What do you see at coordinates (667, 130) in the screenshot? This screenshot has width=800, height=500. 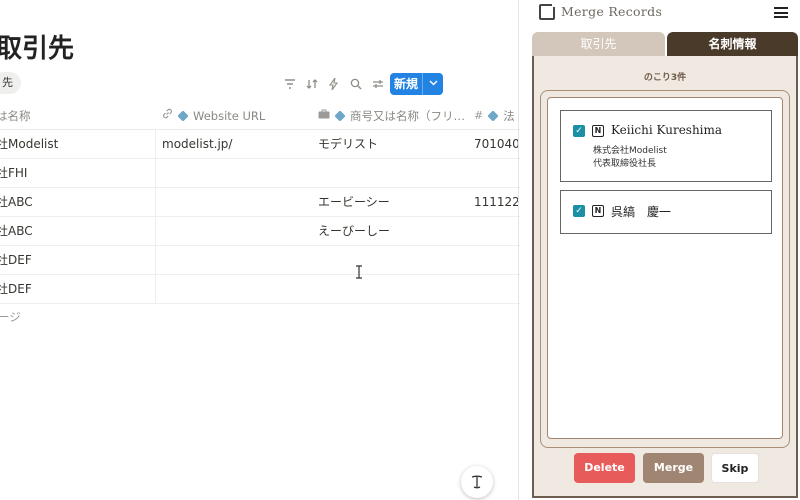 I see `record-name: Keiichi Kureshima` at bounding box center [667, 130].